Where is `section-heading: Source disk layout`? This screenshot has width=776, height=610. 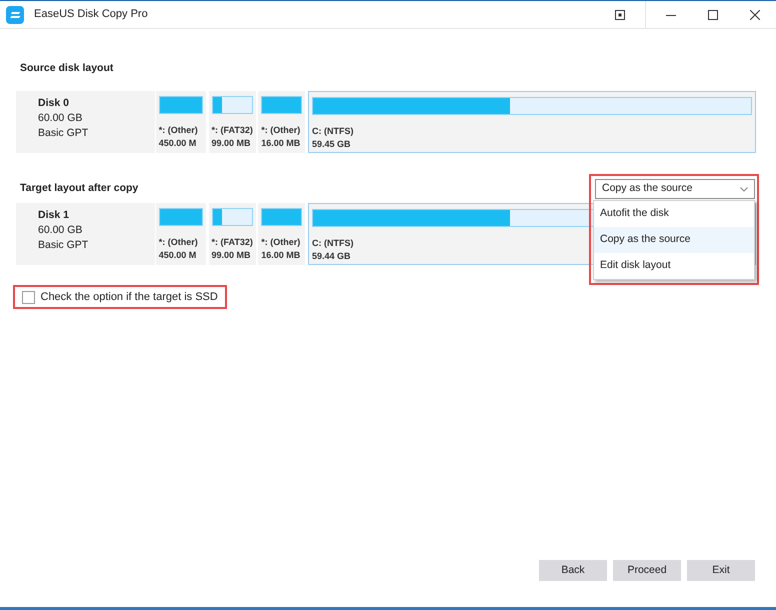
section-heading: Source disk layout is located at coordinates (67, 68).